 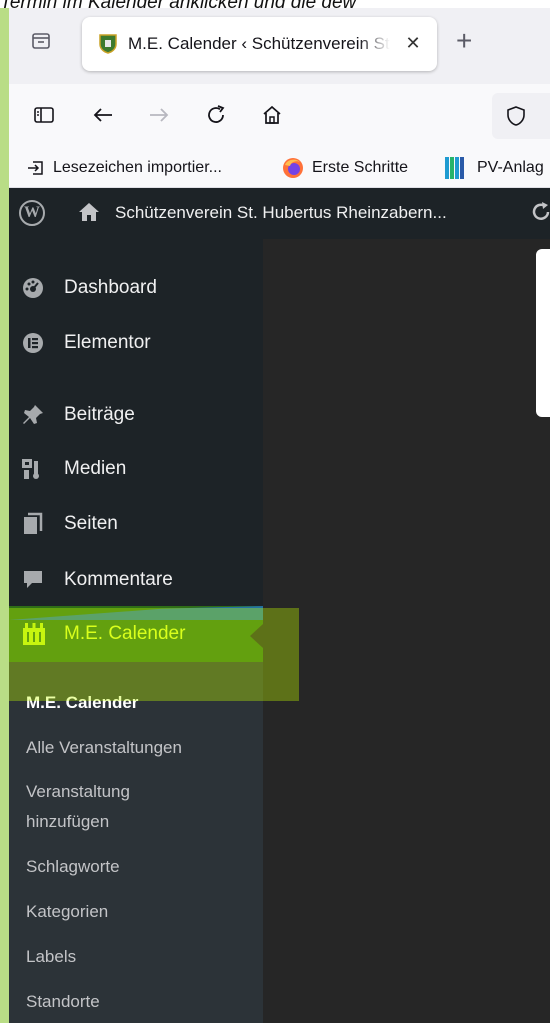 I want to click on dashboard-icon, so click(x=33, y=288).